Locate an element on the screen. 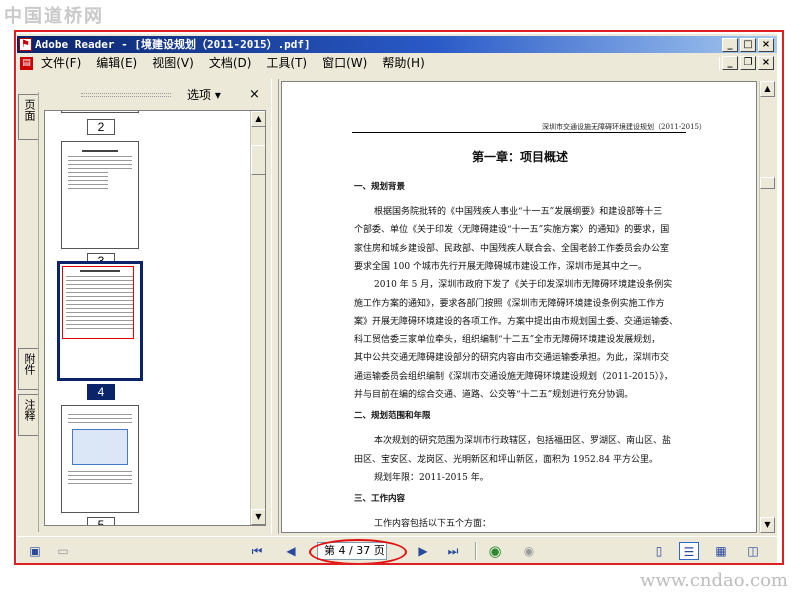  watermark-bottom: www.cndao.com is located at coordinates (714, 580).